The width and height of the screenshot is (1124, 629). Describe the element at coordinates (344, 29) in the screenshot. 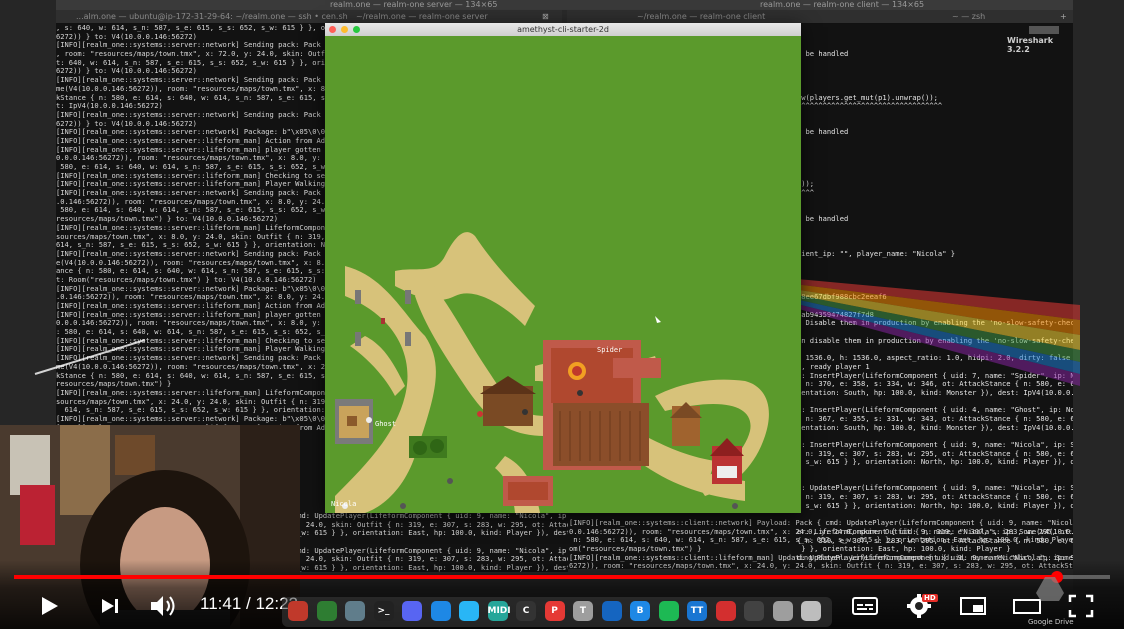

I see `minimize-button` at that location.